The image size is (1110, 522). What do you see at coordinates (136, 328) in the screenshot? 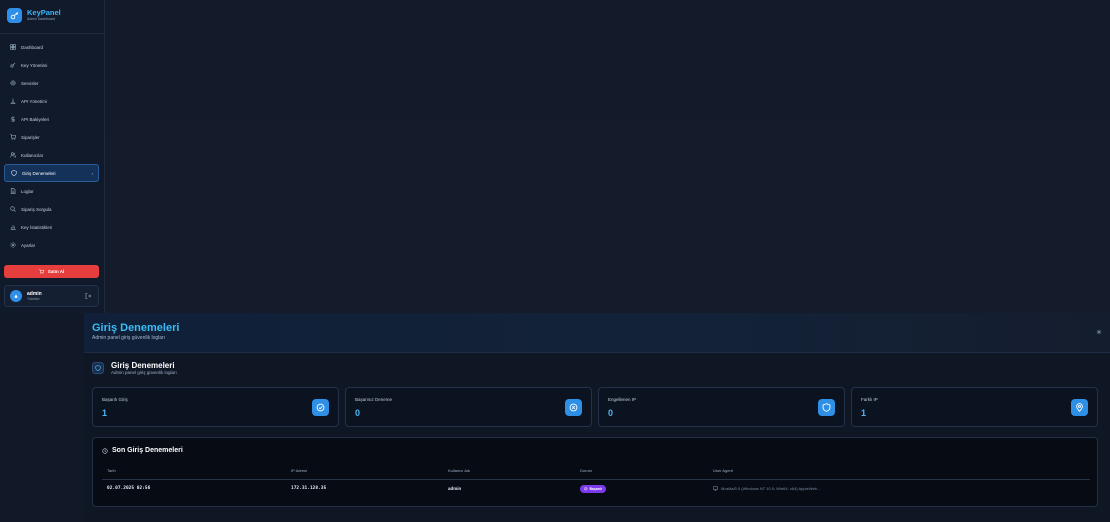
I see `page-title: Giriş Denemeleri` at bounding box center [136, 328].